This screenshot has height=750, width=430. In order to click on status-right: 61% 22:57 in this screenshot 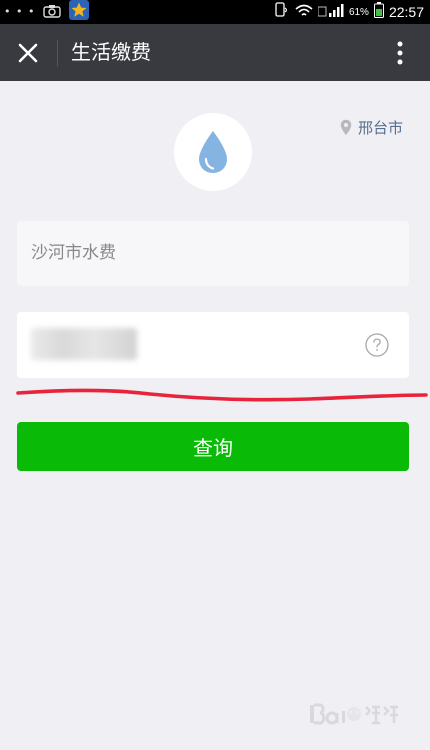, I will do `click(349, 12)`.